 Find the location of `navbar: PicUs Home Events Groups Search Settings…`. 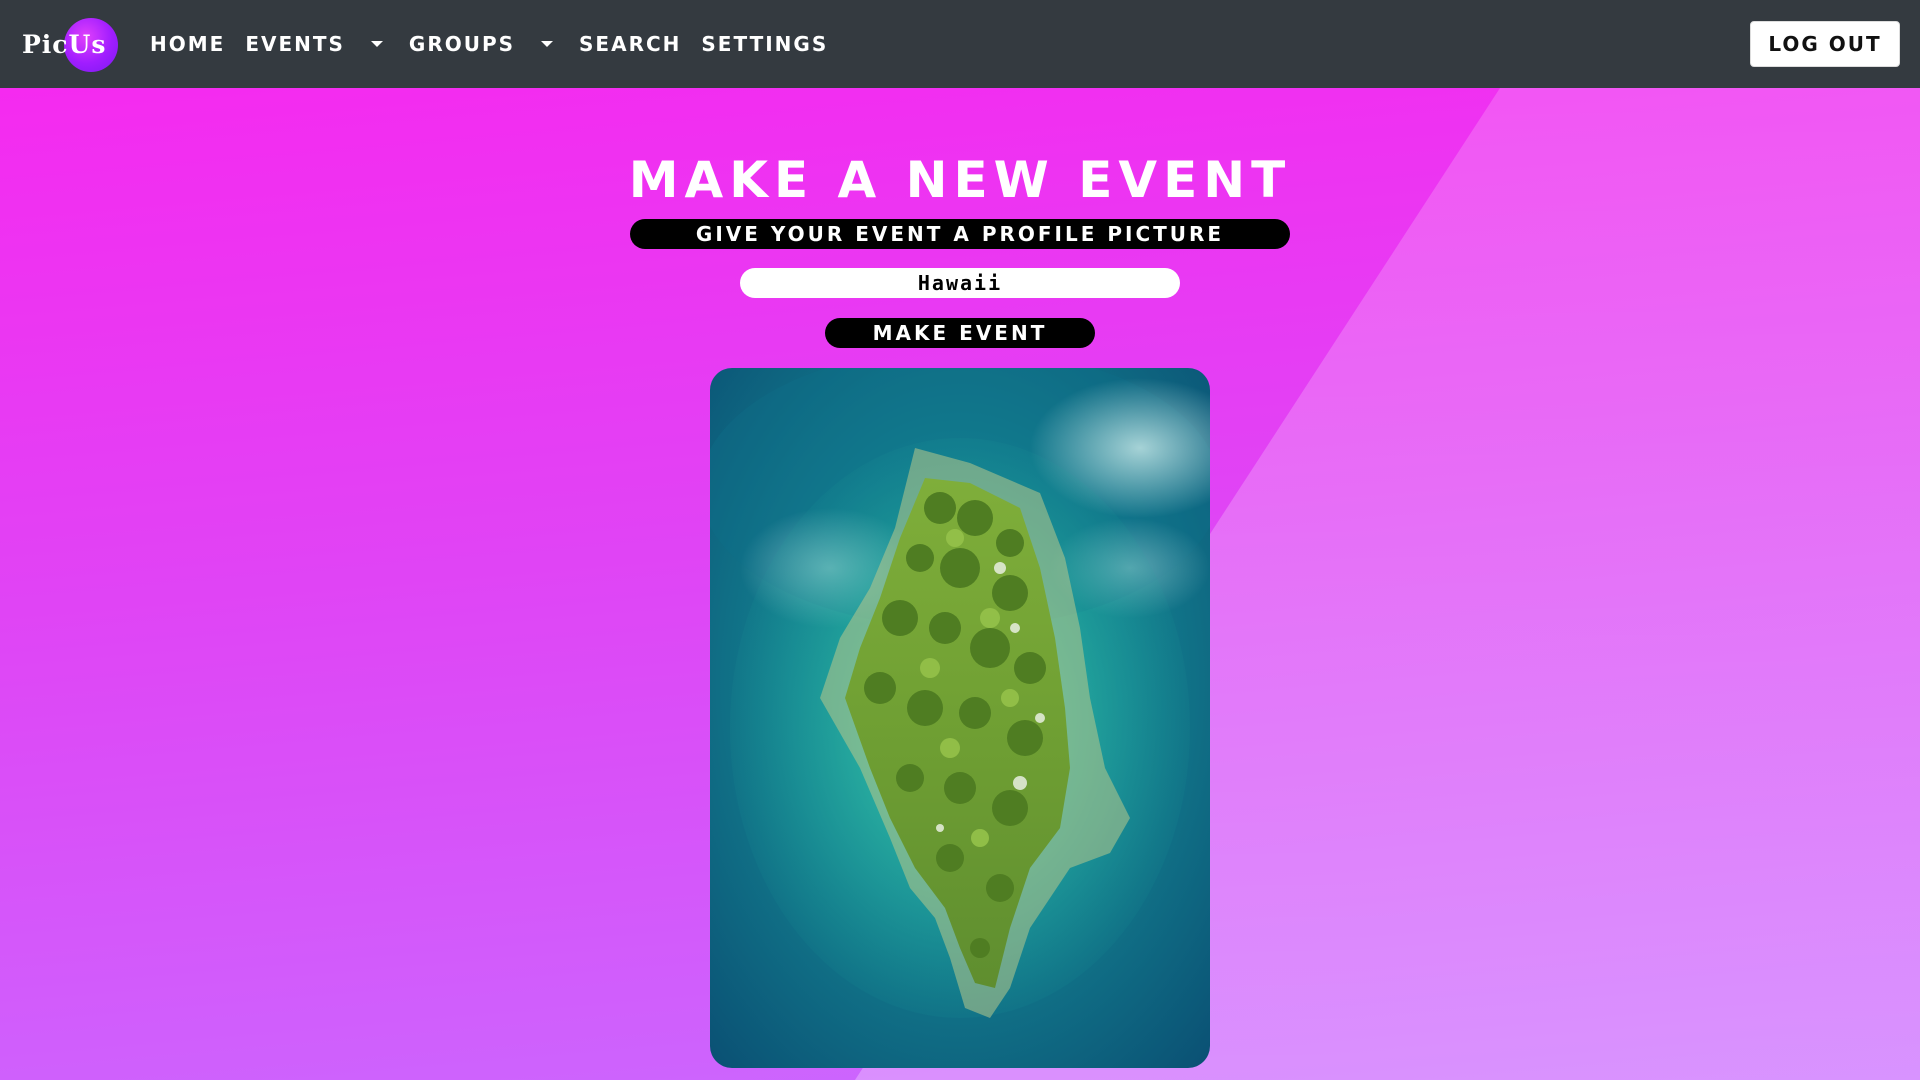

navbar: PicUs Home Events Groups Search Settings… is located at coordinates (960, 44).